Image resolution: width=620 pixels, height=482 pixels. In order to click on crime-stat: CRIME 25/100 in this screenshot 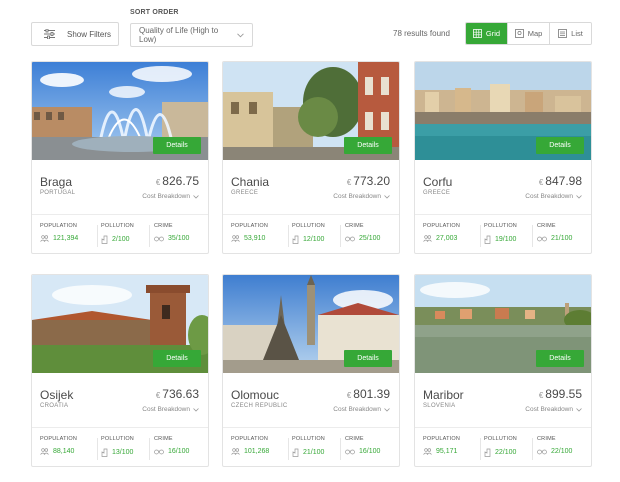, I will do `click(362, 232)`.